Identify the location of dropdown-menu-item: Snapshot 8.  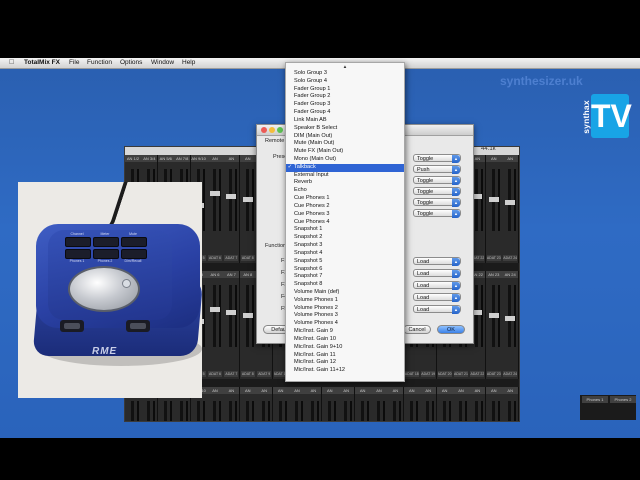
(345, 285).